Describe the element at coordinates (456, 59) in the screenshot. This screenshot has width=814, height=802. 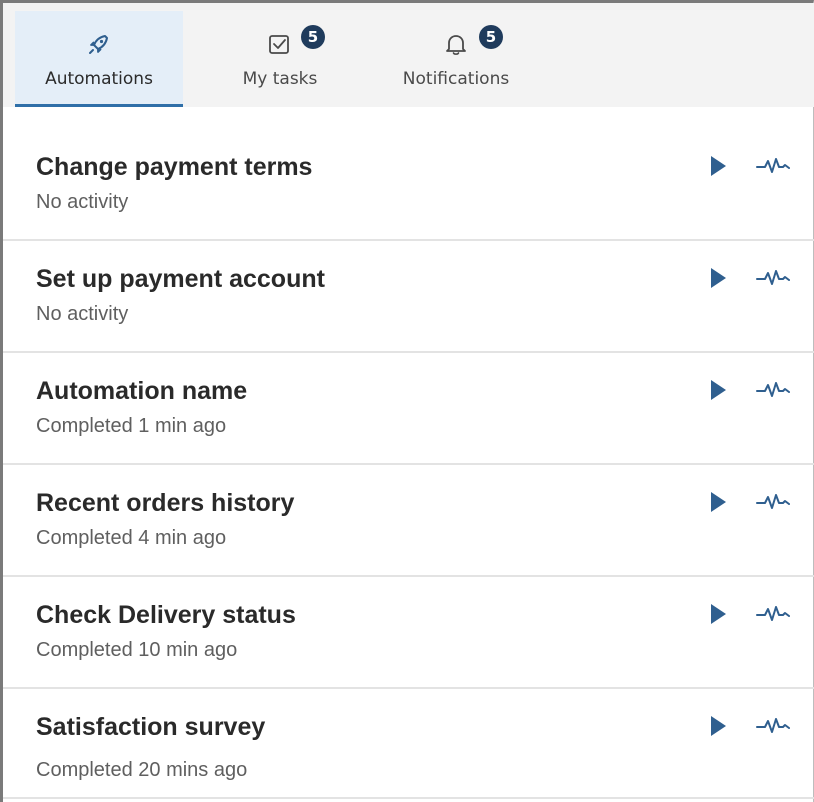
I see `tab-notifications: 5 Notifications` at that location.